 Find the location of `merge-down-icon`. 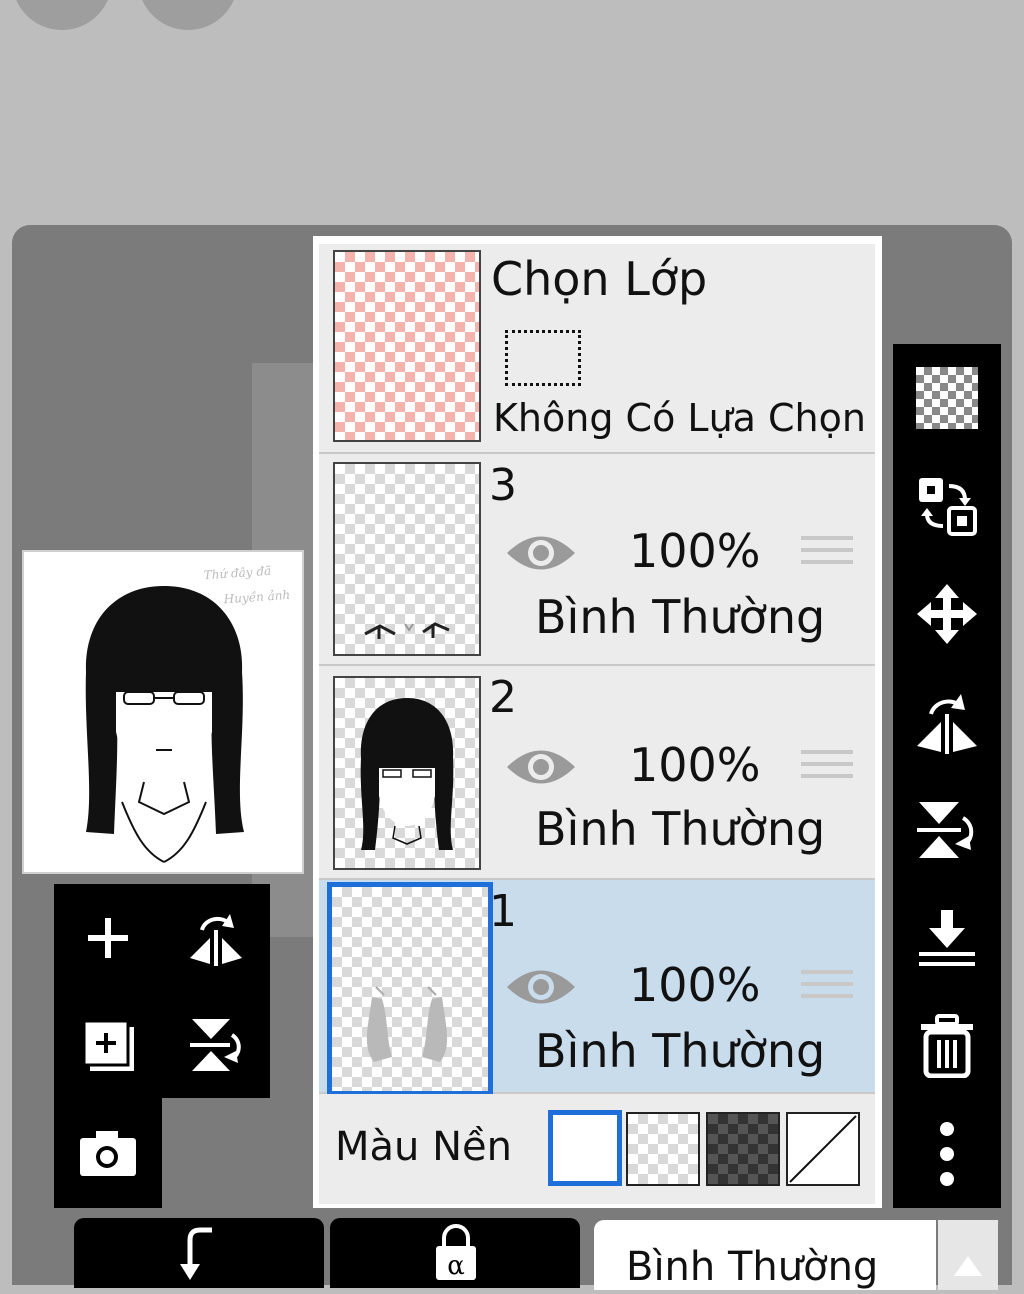

merge-down-icon is located at coordinates (947, 938).